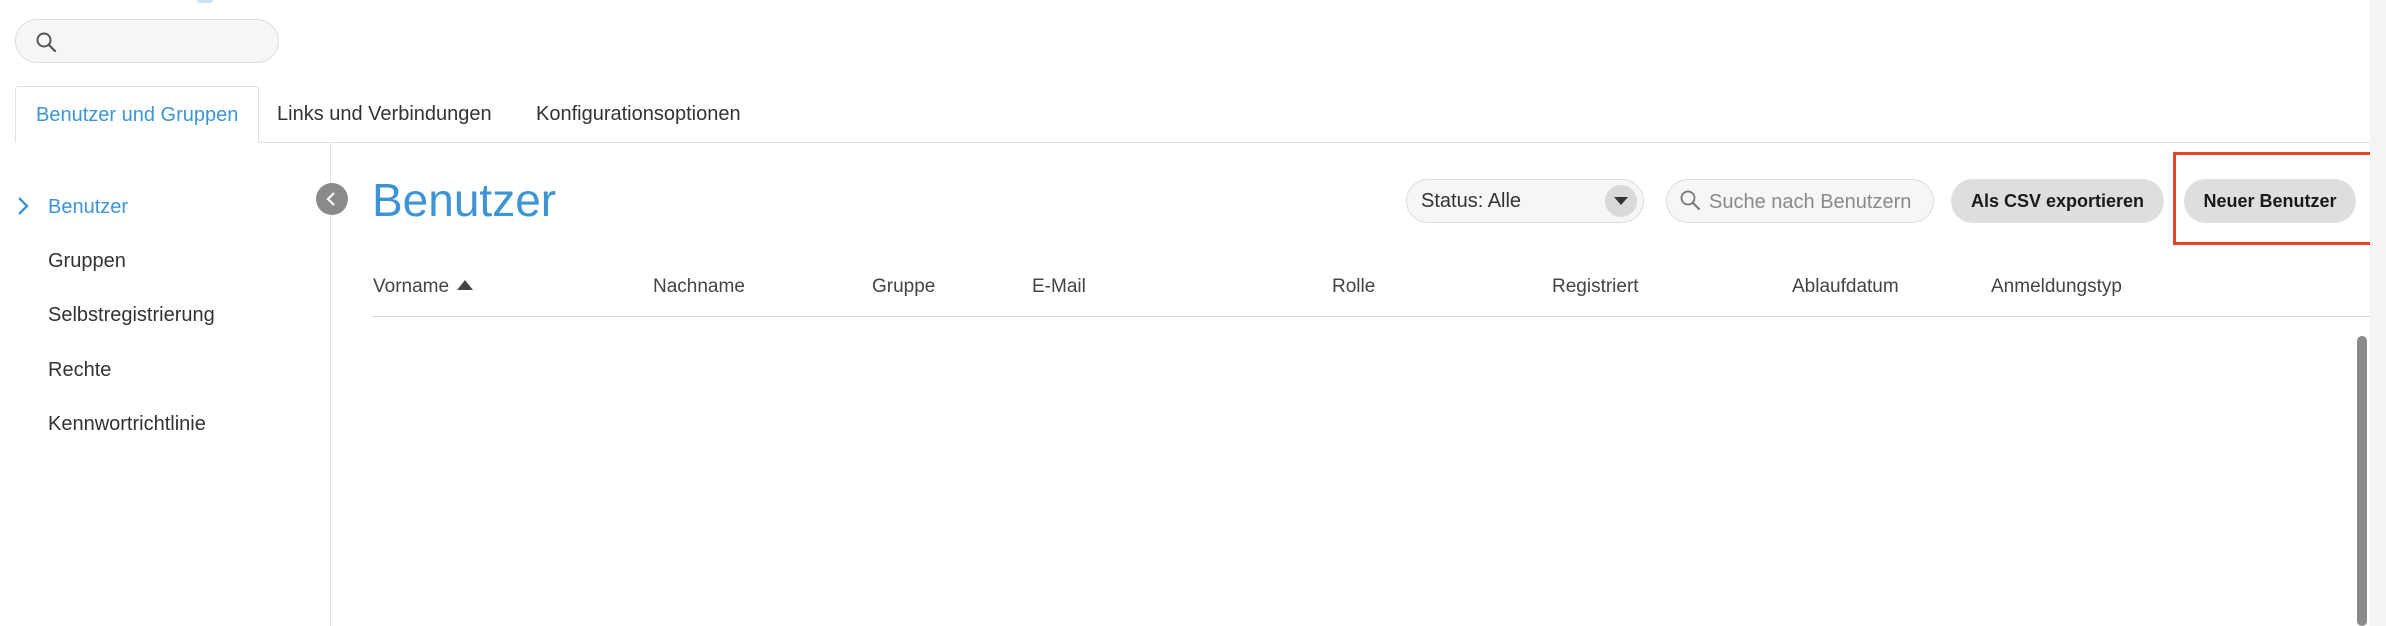  I want to click on collapse-sidebar-button, so click(332, 199).